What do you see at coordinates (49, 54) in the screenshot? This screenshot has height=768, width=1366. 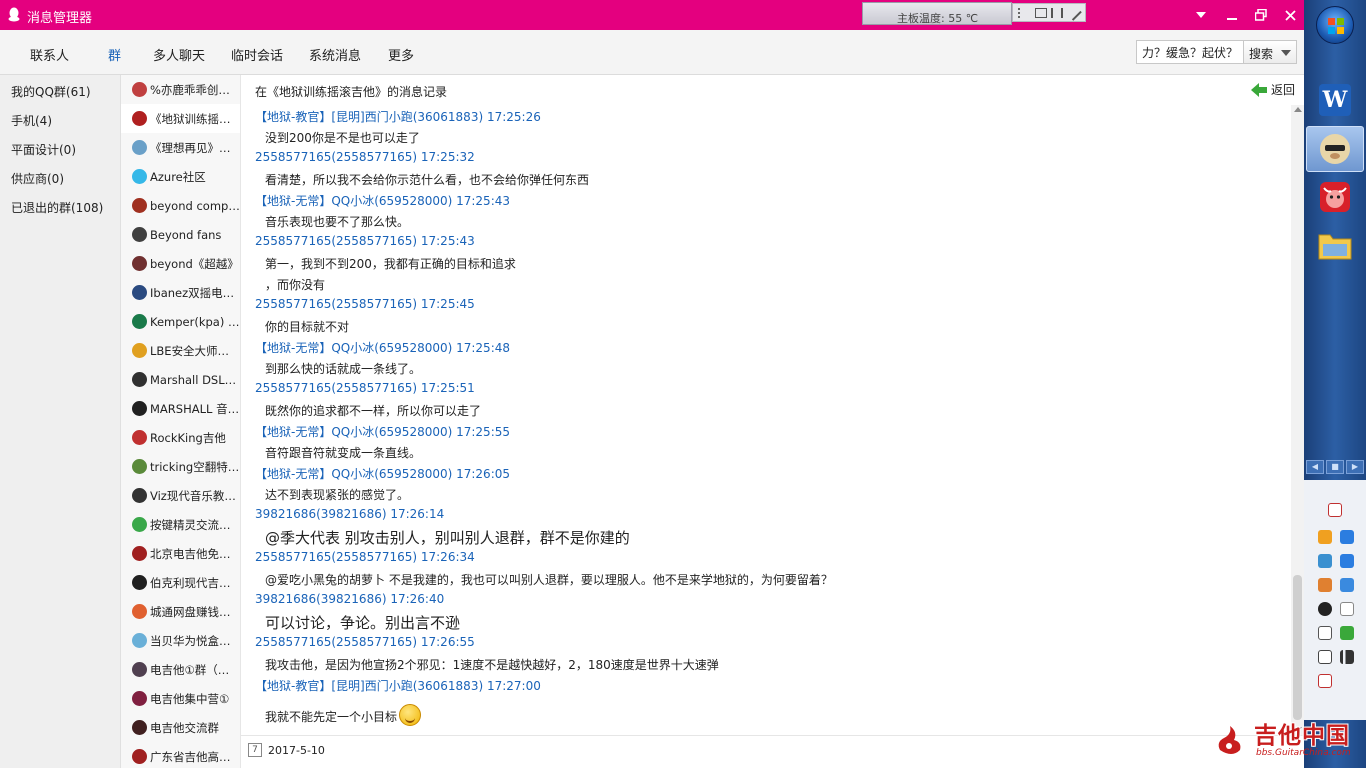 I see `tab-contacts: 联系人` at bounding box center [49, 54].